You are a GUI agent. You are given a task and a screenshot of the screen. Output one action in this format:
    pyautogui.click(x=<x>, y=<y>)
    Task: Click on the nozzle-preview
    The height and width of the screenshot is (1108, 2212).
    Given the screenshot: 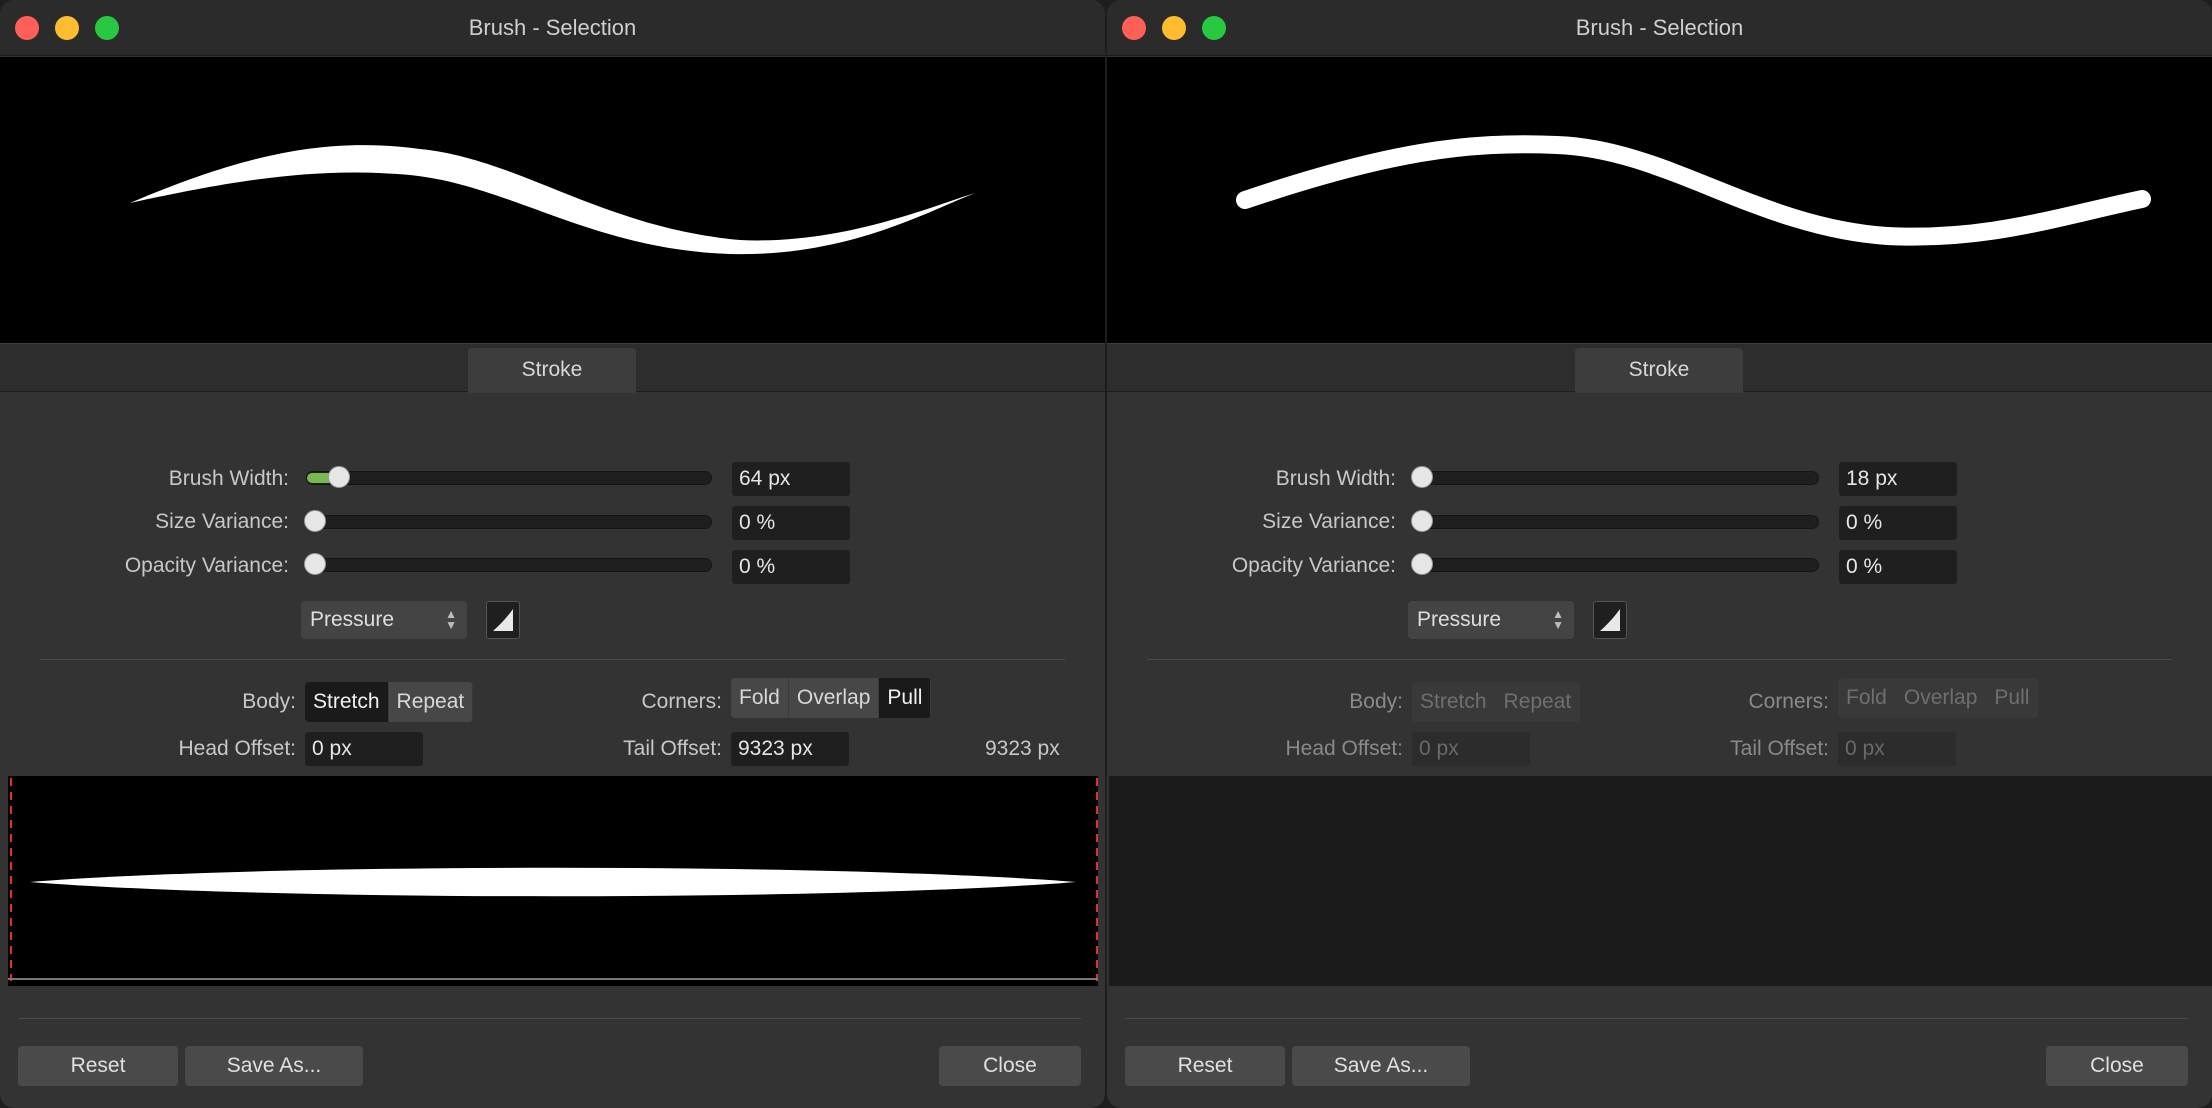 What is the action you would take?
    pyautogui.click(x=553, y=881)
    